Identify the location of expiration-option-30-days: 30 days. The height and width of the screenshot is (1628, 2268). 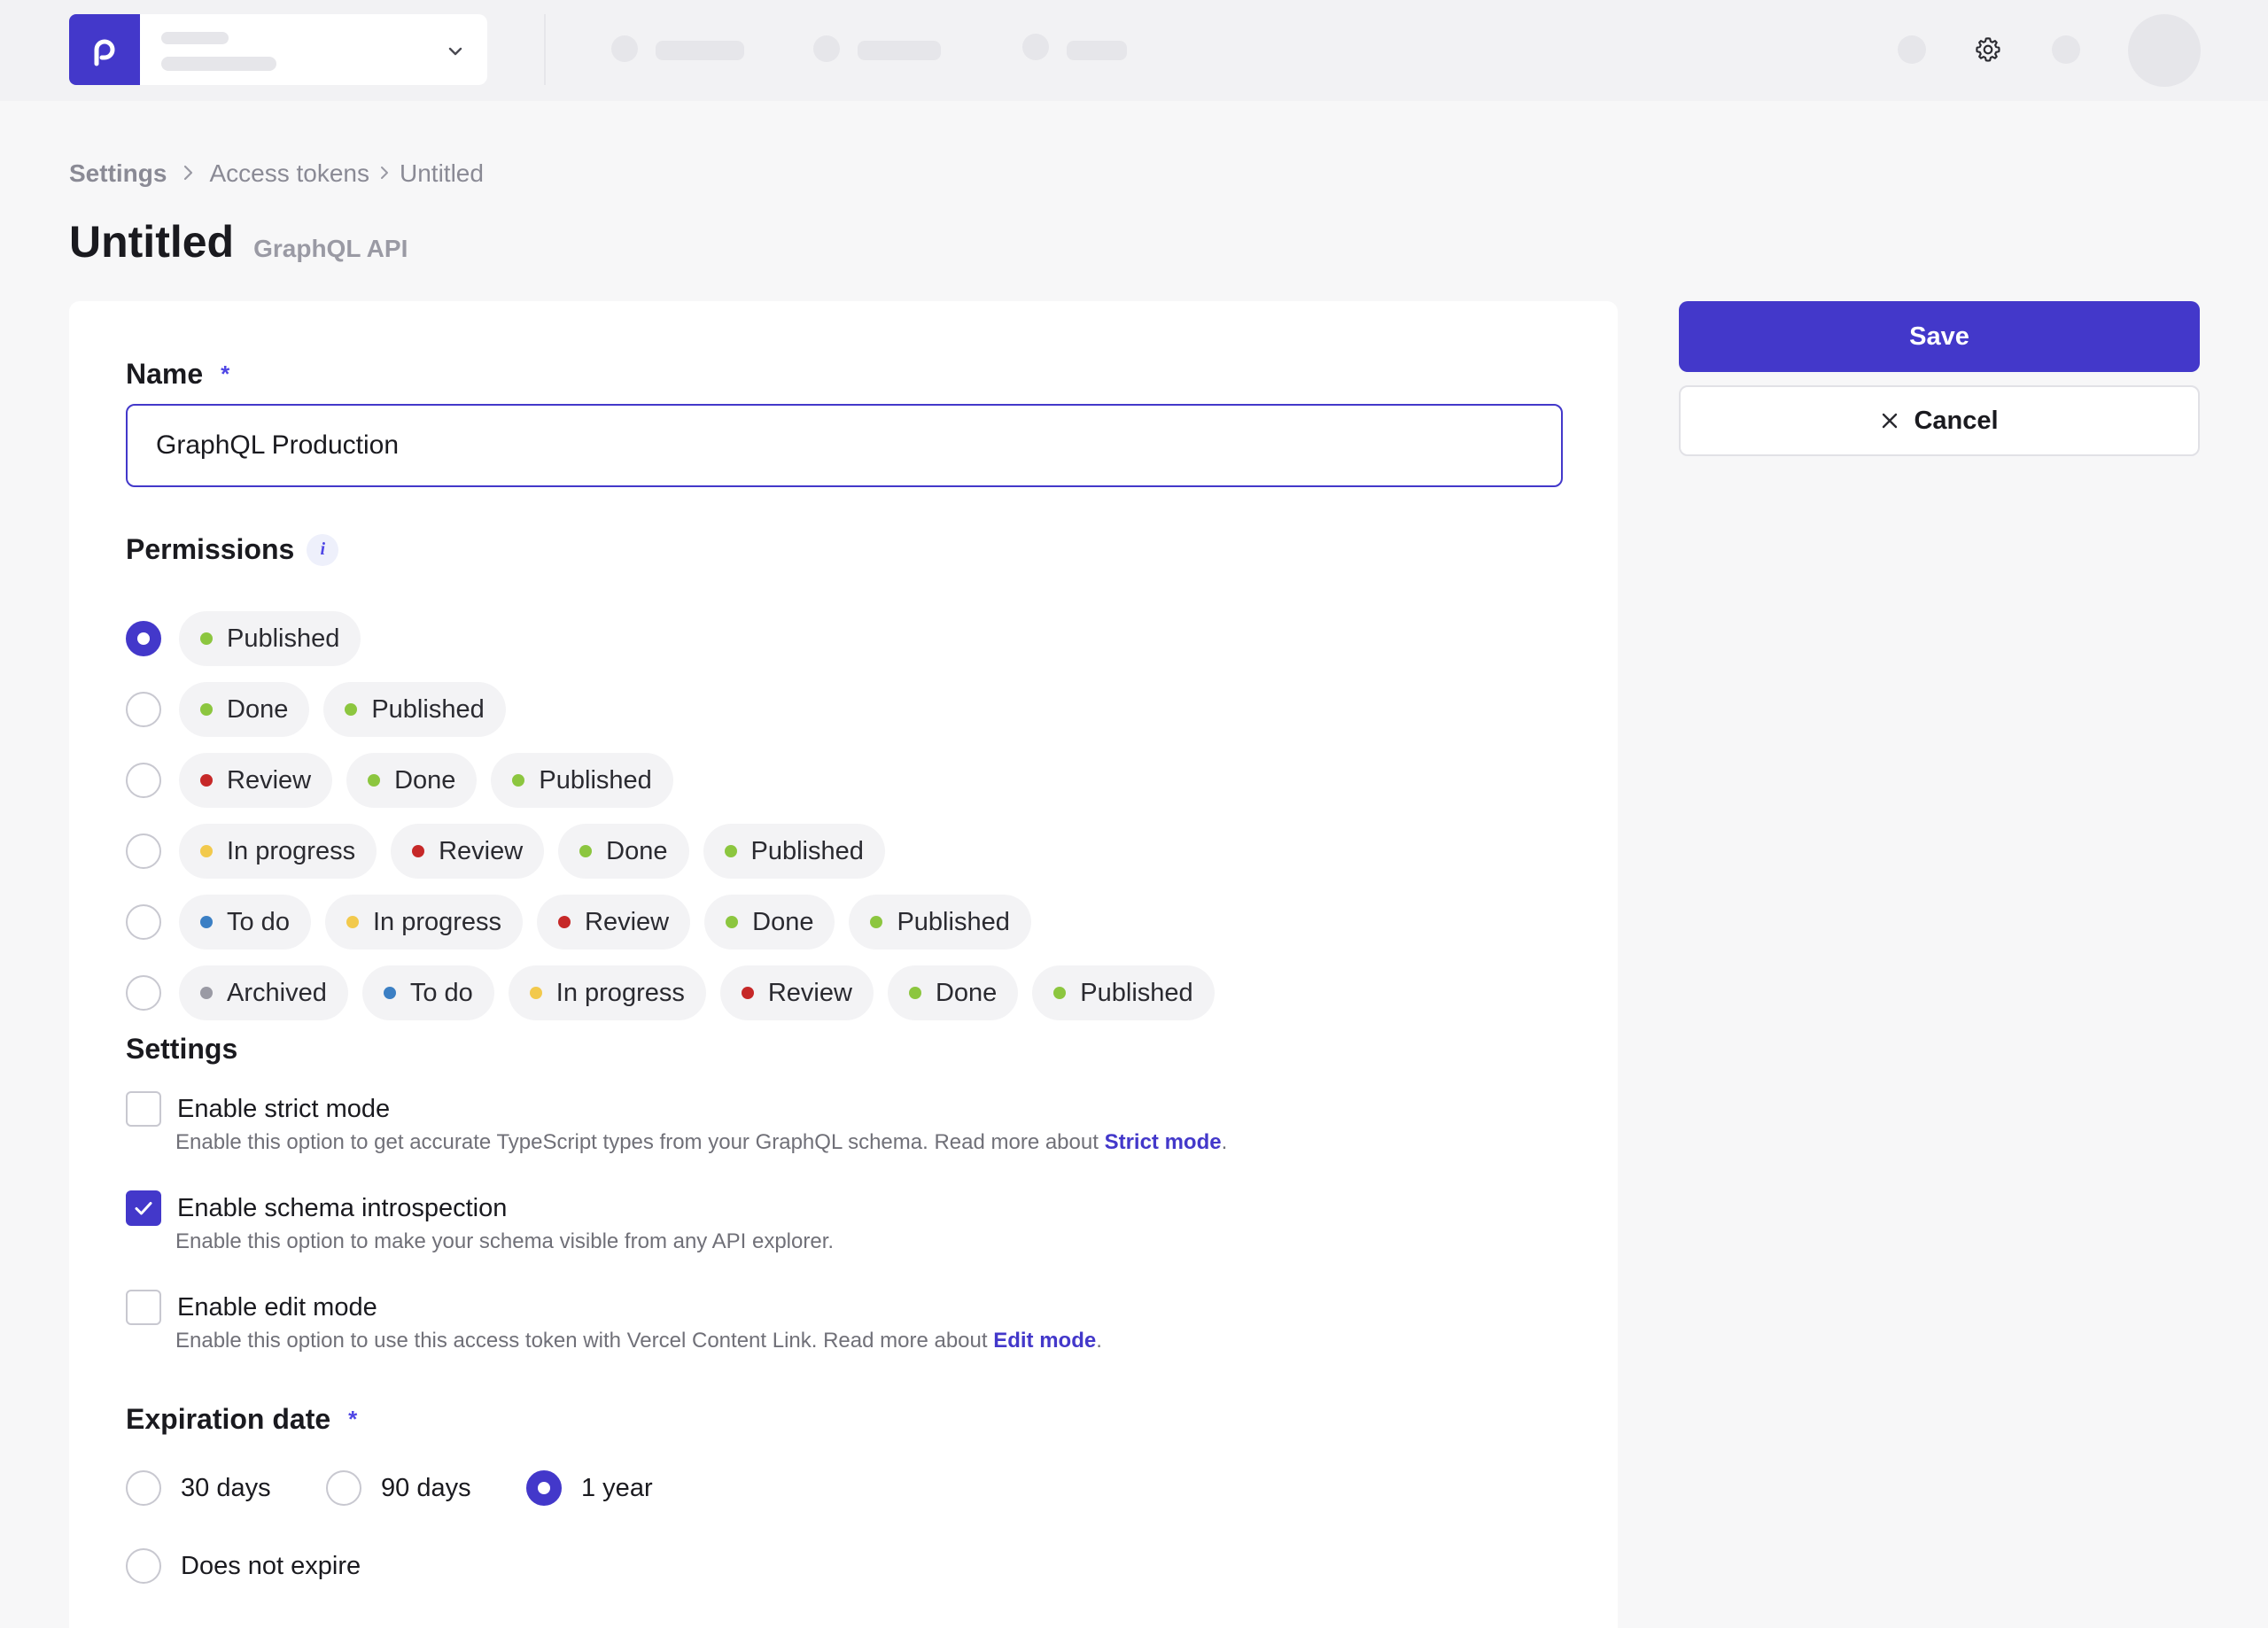
(198, 1488).